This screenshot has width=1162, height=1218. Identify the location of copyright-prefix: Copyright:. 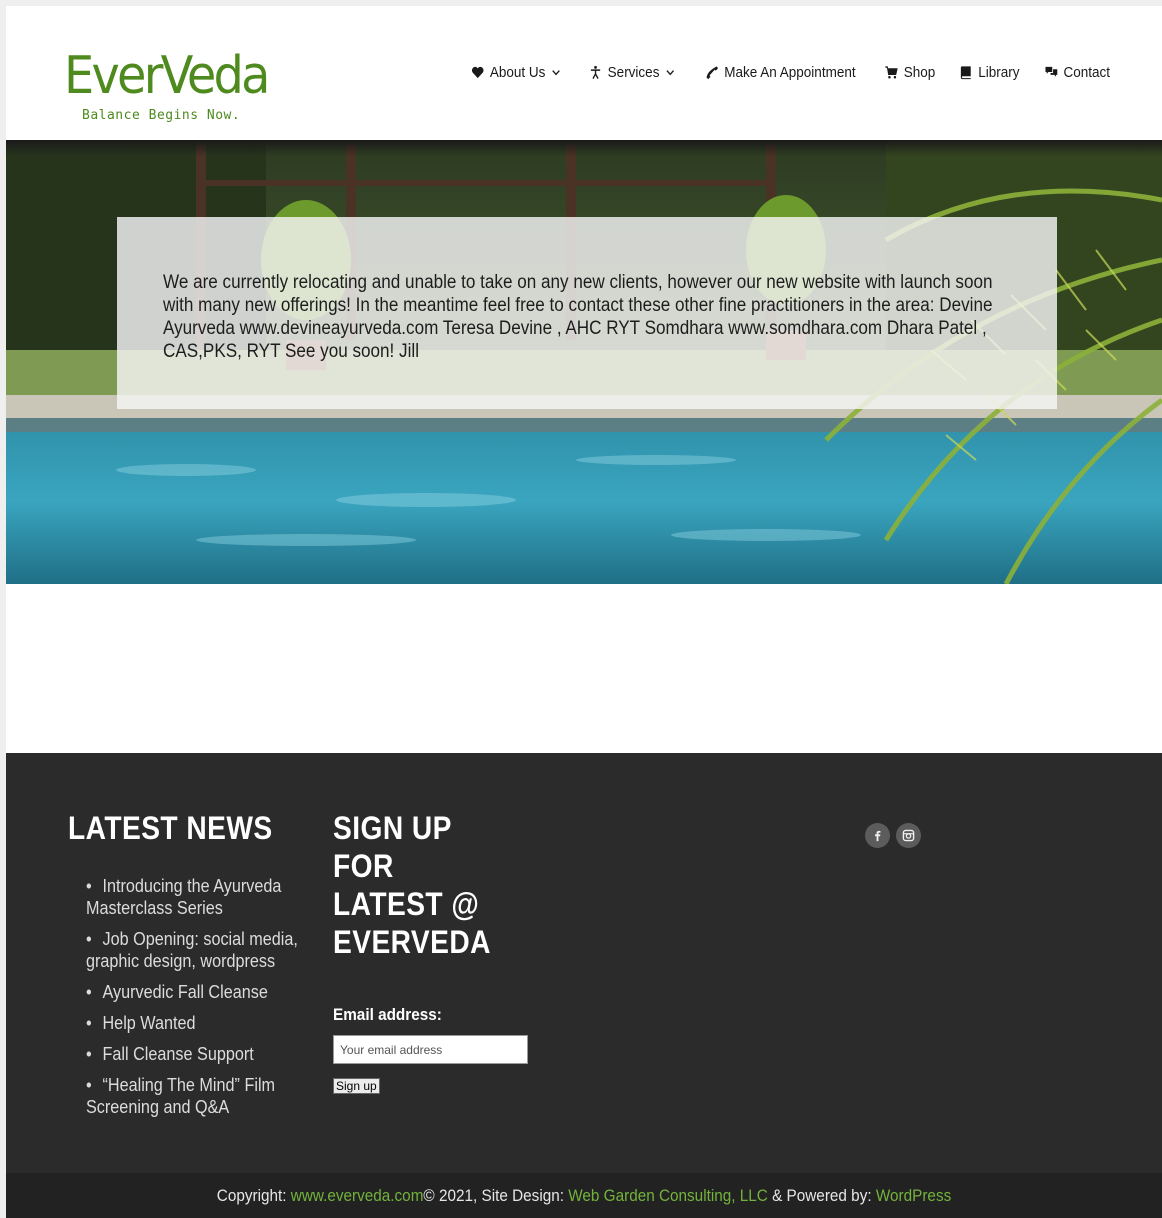
(253, 1195).